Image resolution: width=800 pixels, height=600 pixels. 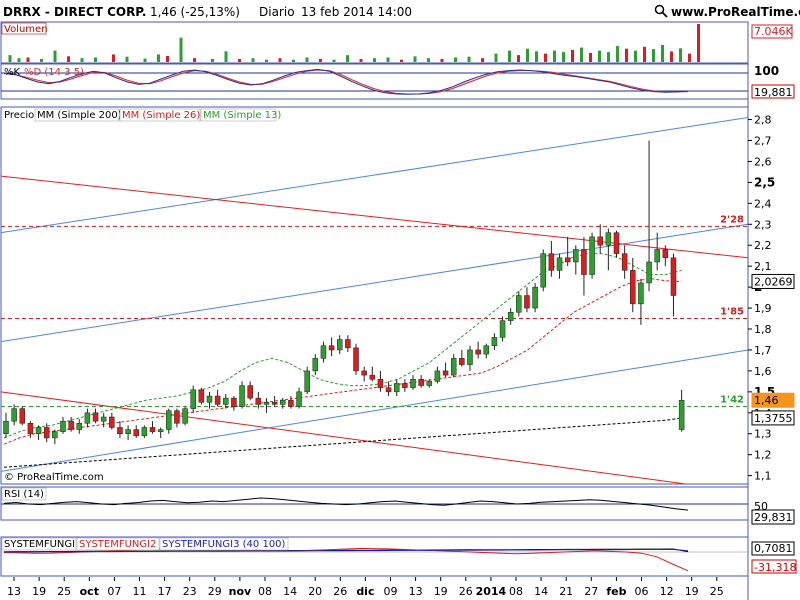 I want to click on xtick-label: 07, so click(x=114, y=591).